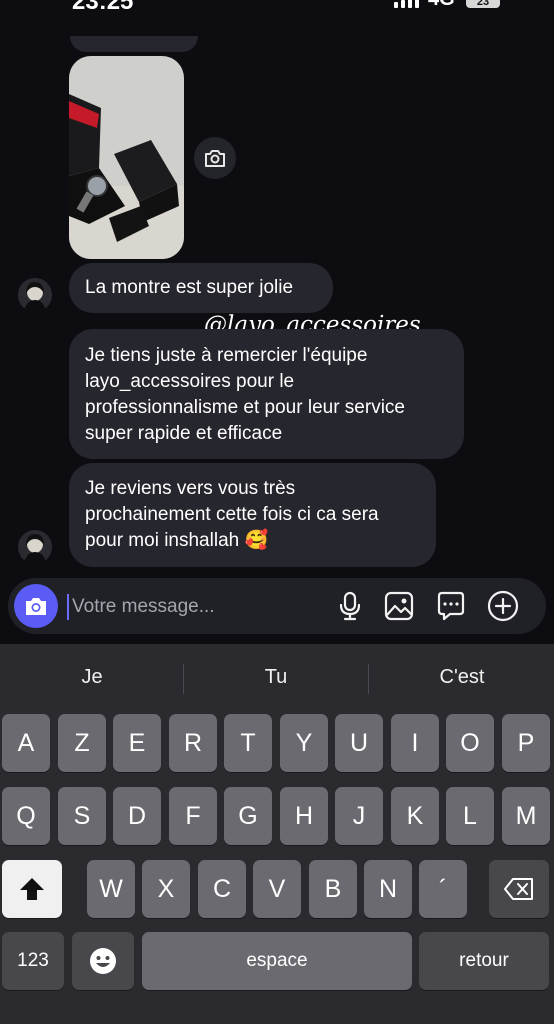 The width and height of the screenshot is (554, 1024). What do you see at coordinates (276, 677) in the screenshot?
I see `suggestion-2: Tu` at bounding box center [276, 677].